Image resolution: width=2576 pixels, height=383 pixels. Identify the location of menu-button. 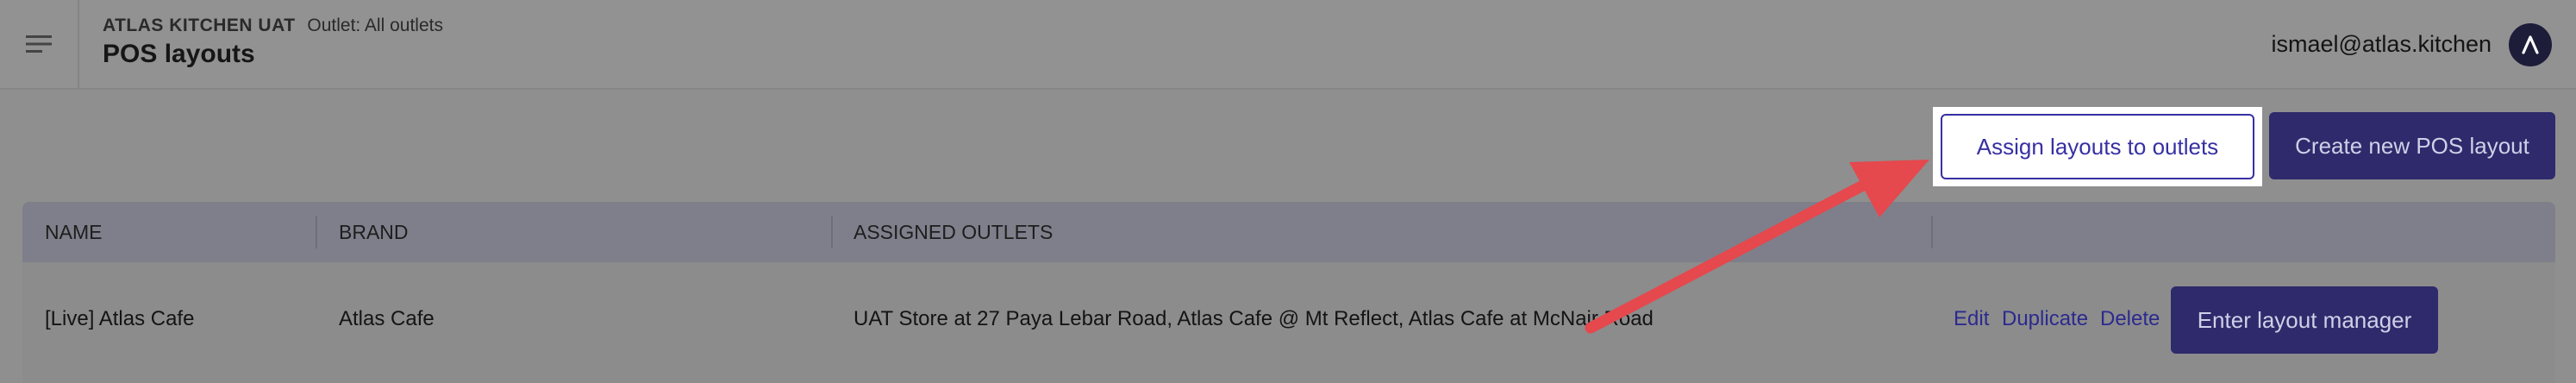
(39, 44).